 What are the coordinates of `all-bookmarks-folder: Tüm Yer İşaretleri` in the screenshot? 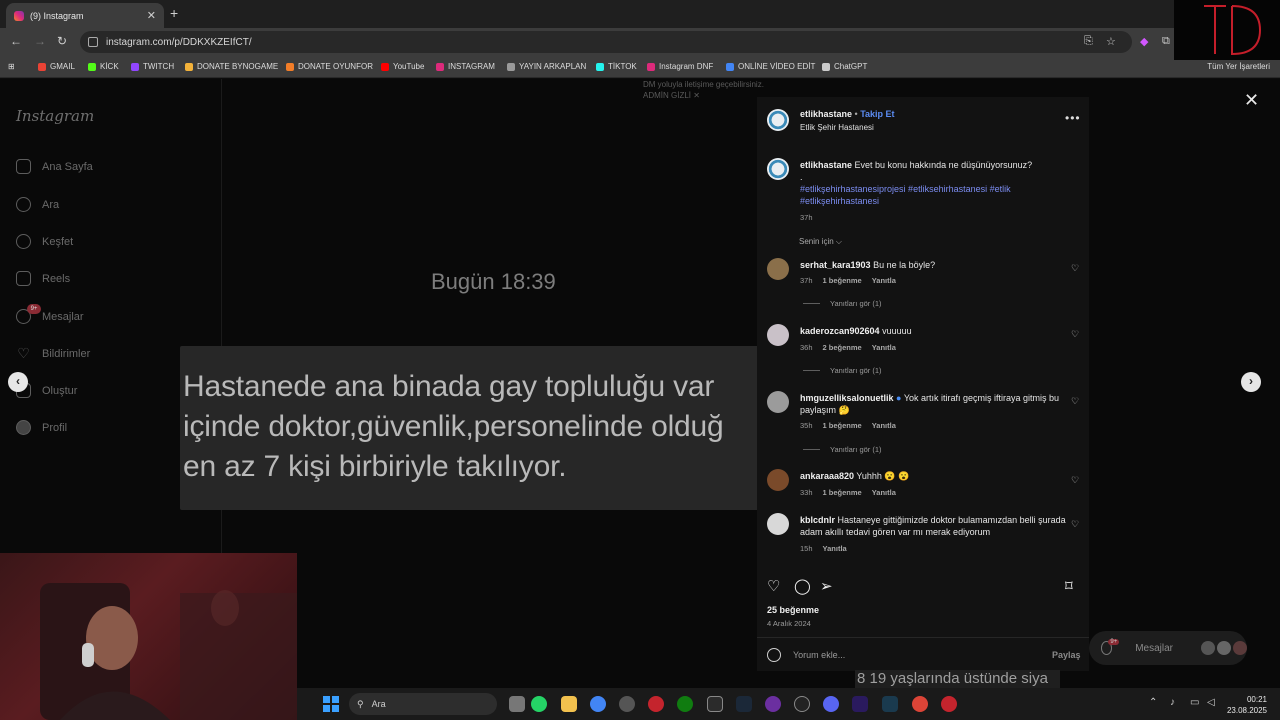 It's located at (1238, 66).